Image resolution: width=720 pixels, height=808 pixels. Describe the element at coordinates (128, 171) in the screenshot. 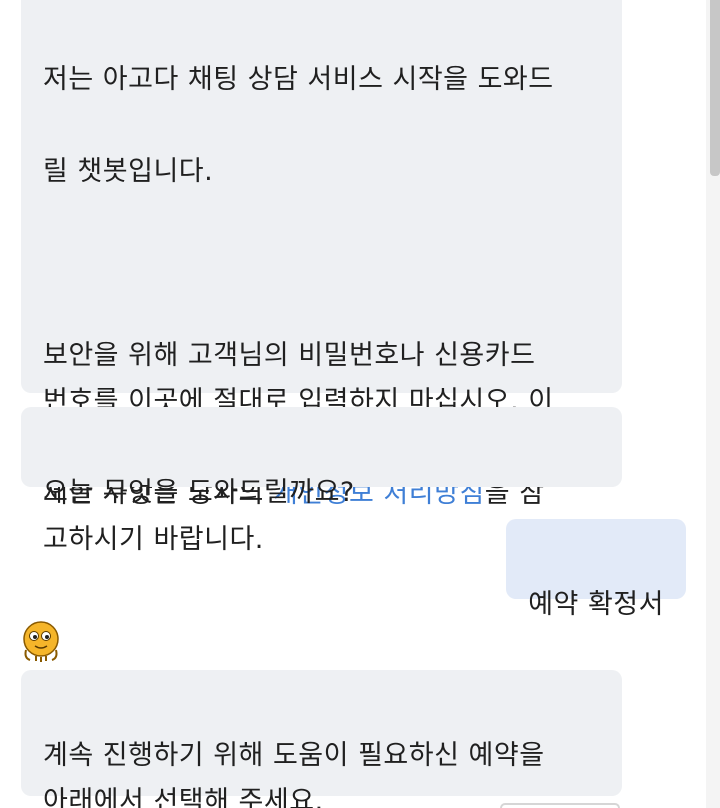

I see `intro-text-line-2: 릴 챗봇입니다.` at that location.